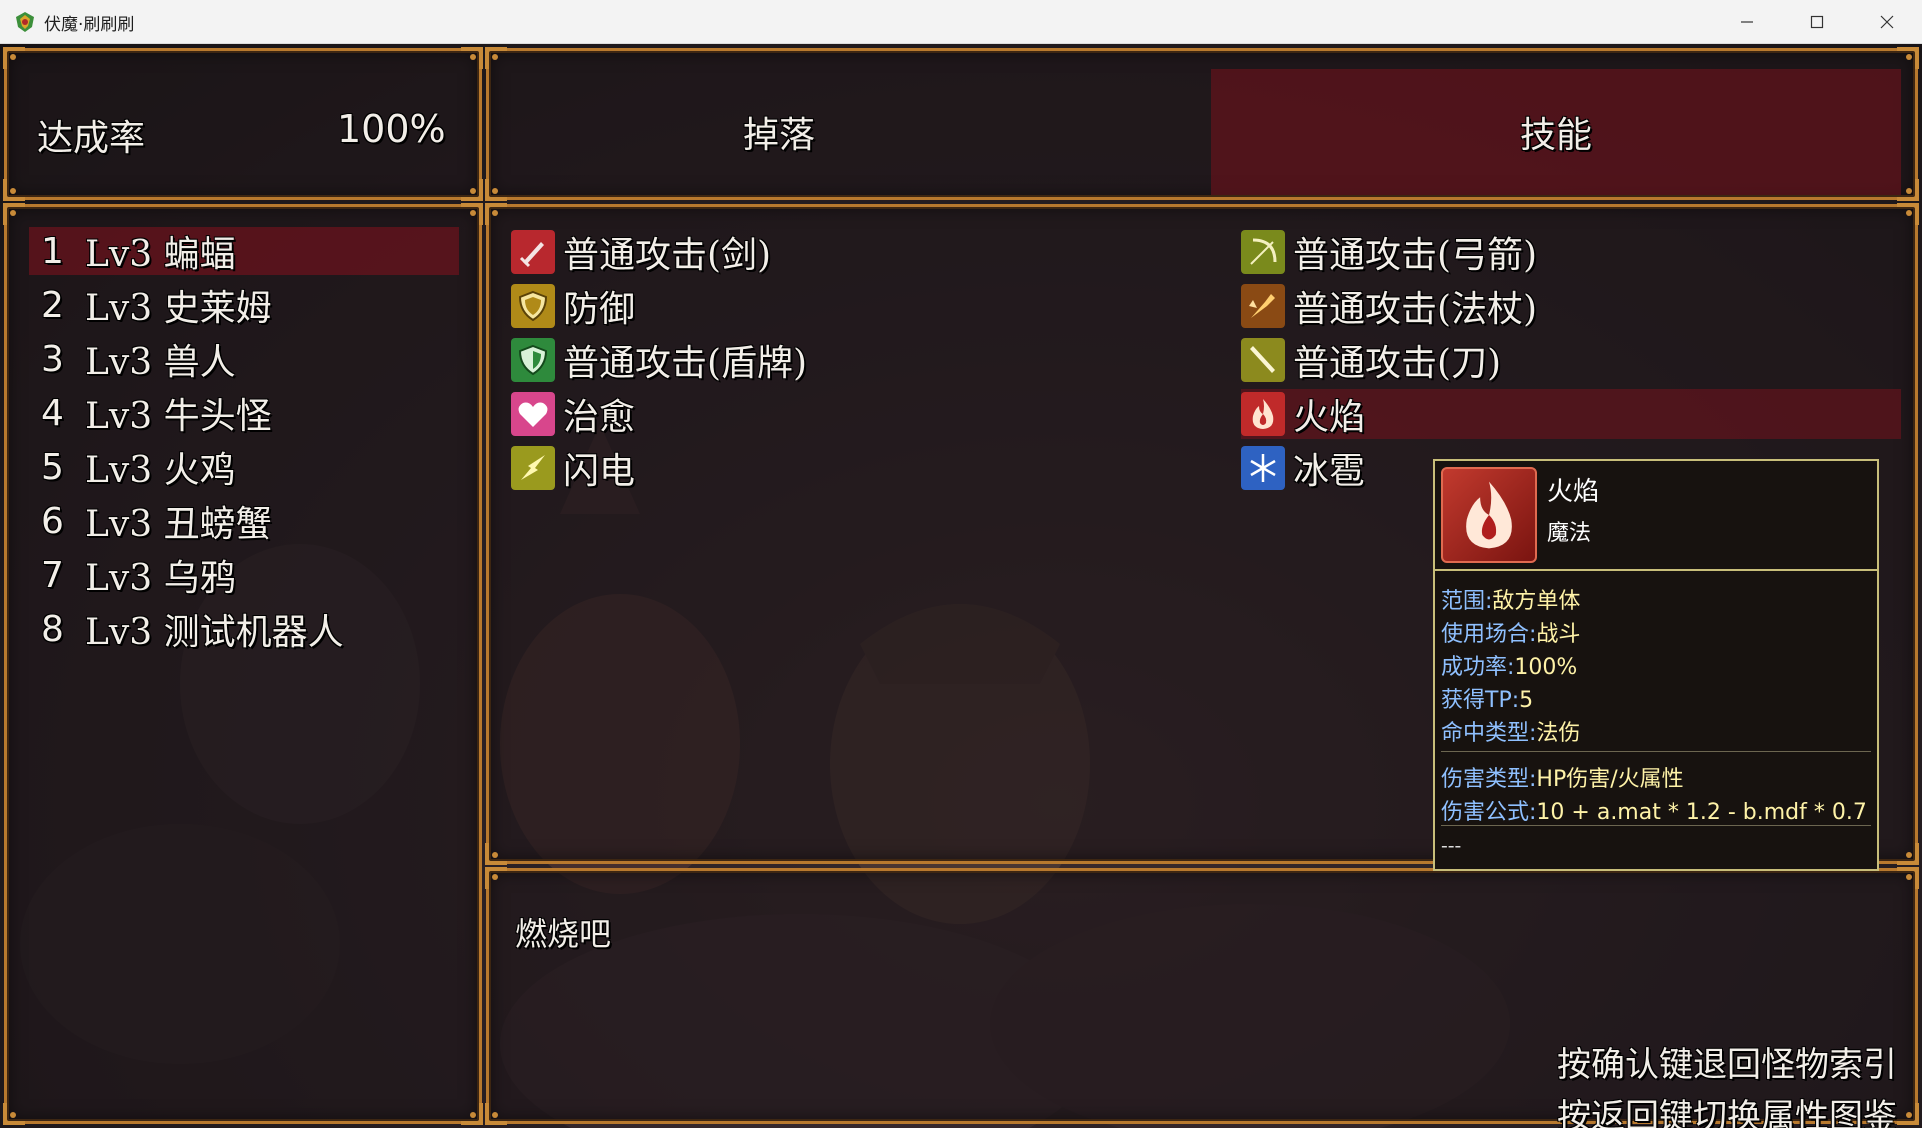 Image resolution: width=1922 pixels, height=1128 pixels. I want to click on skill-name: 火焰, so click(1329, 417).